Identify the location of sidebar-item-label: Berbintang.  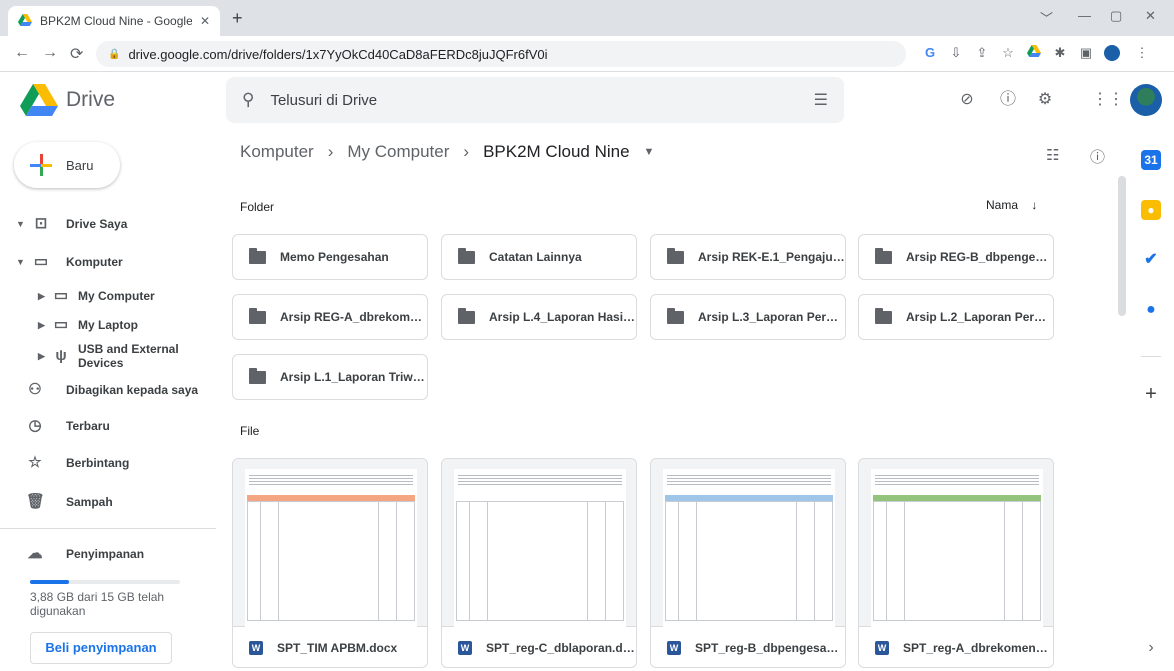
(98, 463).